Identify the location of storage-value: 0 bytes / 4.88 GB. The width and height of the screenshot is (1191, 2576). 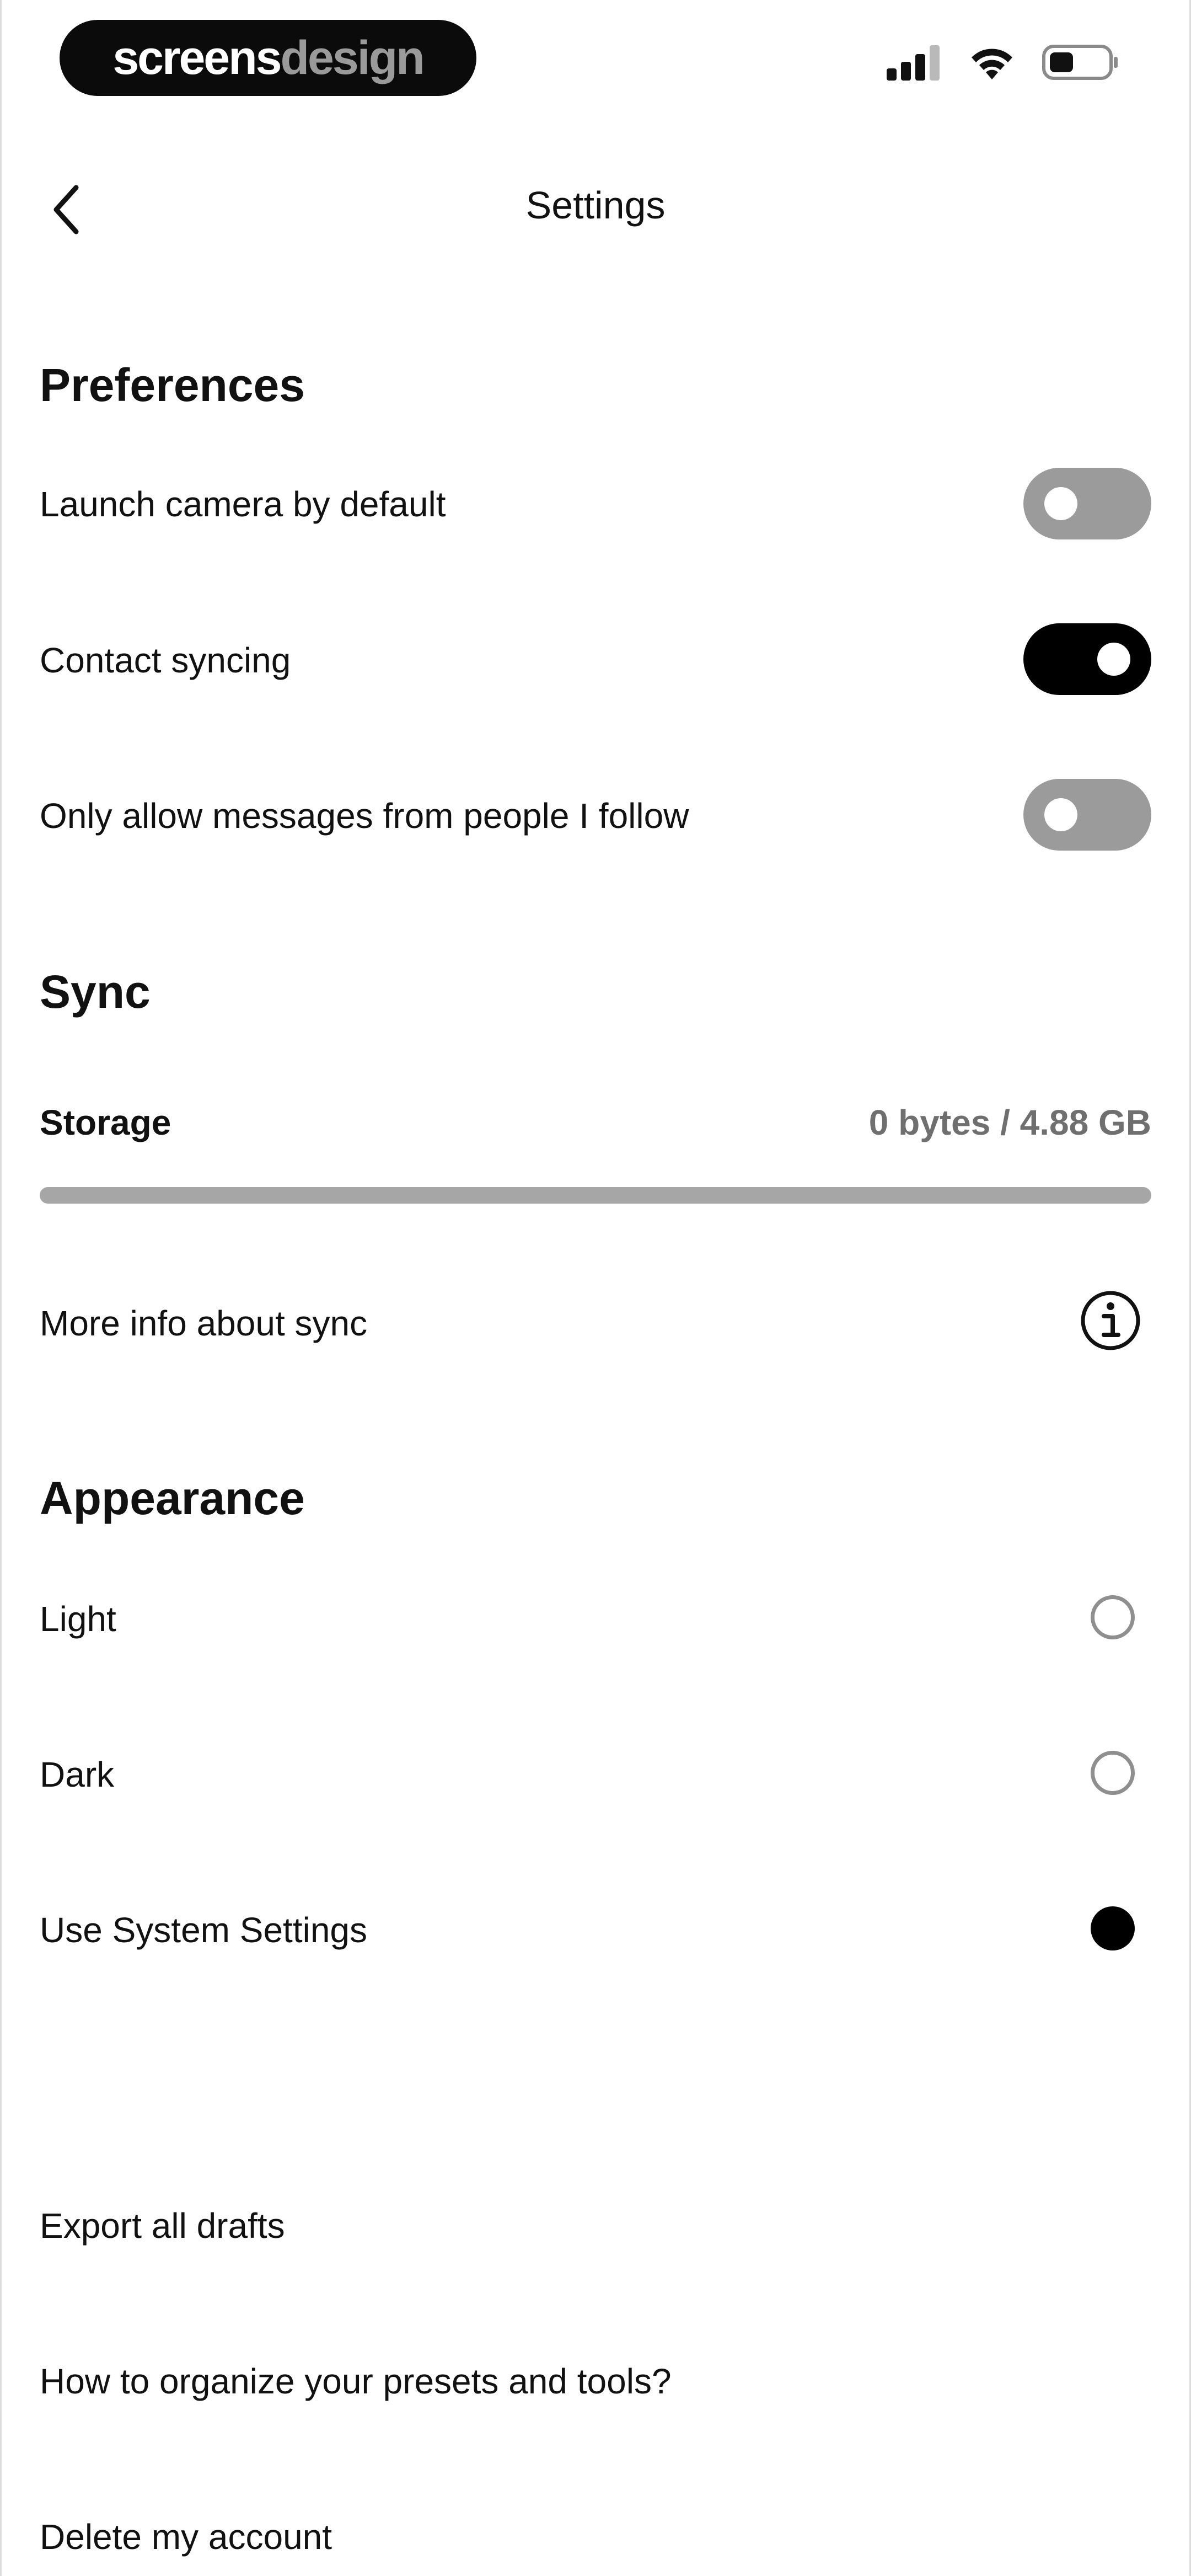
(1009, 1122).